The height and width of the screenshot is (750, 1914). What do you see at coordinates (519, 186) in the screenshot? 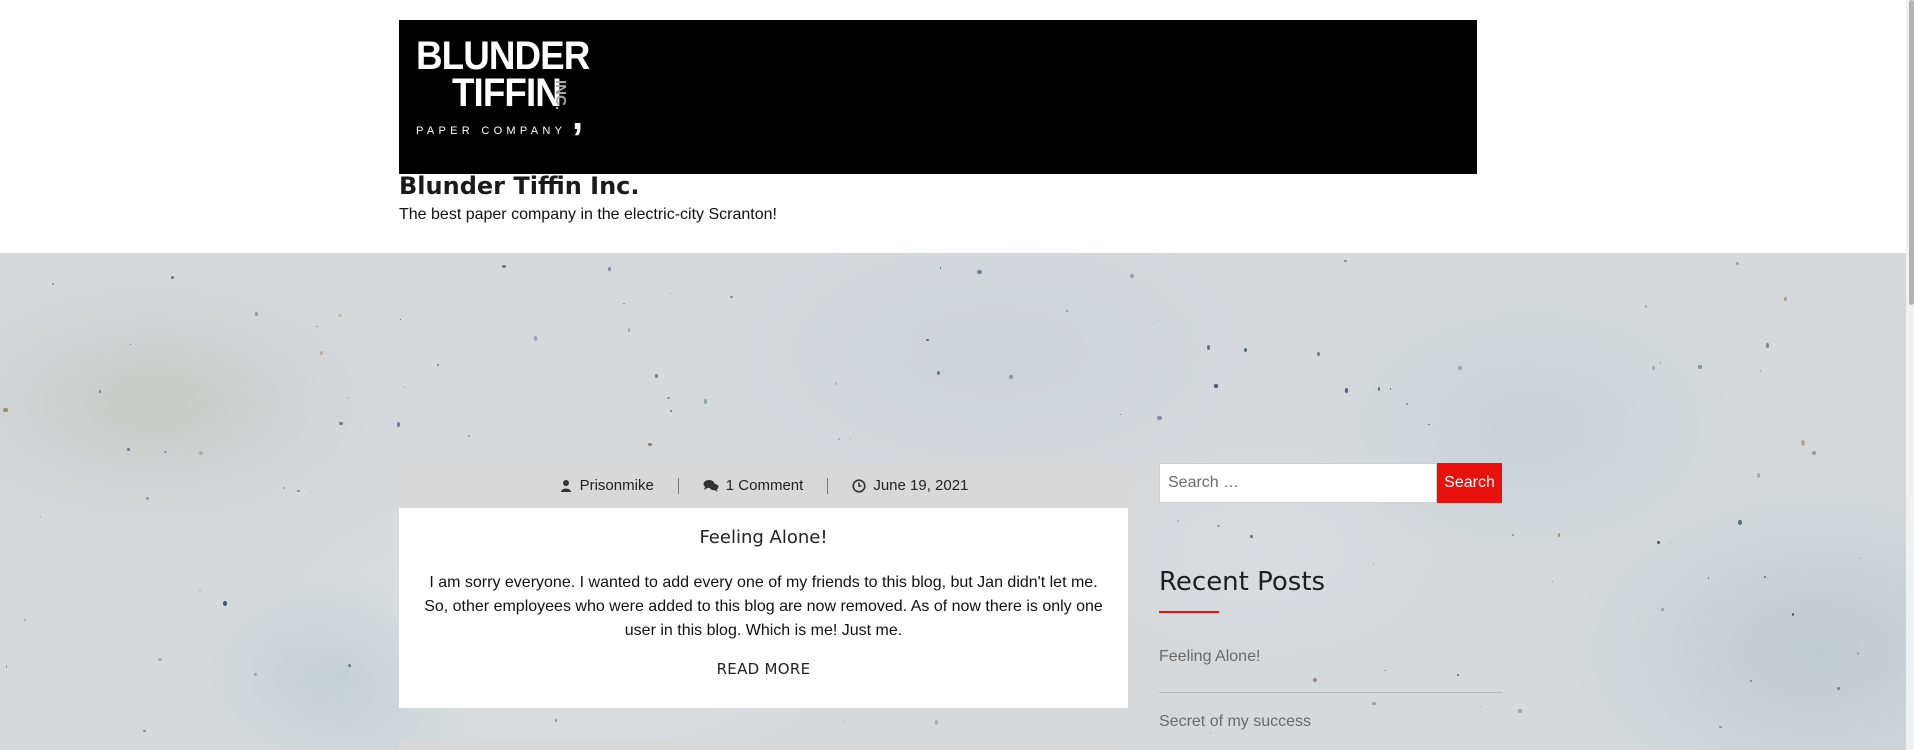
I see `site-title: Blunder Tiffin Inc.` at bounding box center [519, 186].